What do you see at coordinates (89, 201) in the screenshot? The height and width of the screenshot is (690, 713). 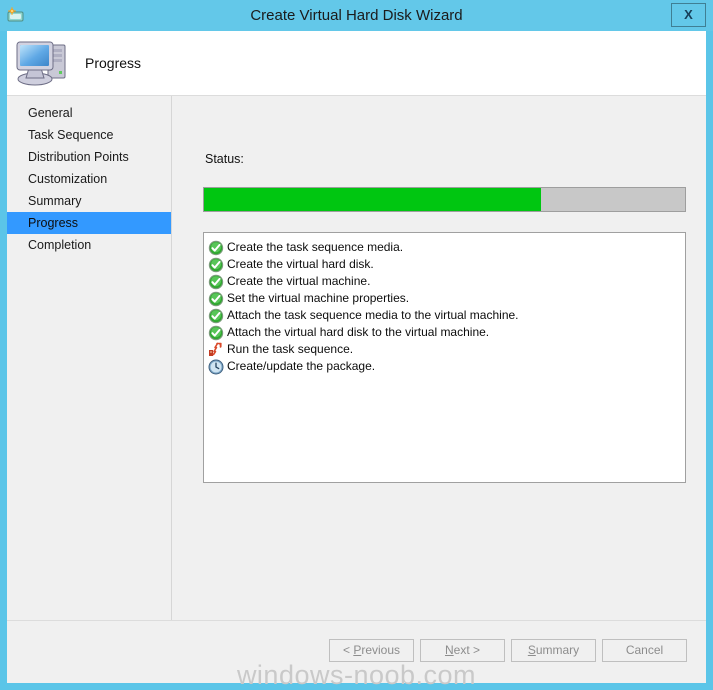 I see `sidebar-item-summary: Summary` at bounding box center [89, 201].